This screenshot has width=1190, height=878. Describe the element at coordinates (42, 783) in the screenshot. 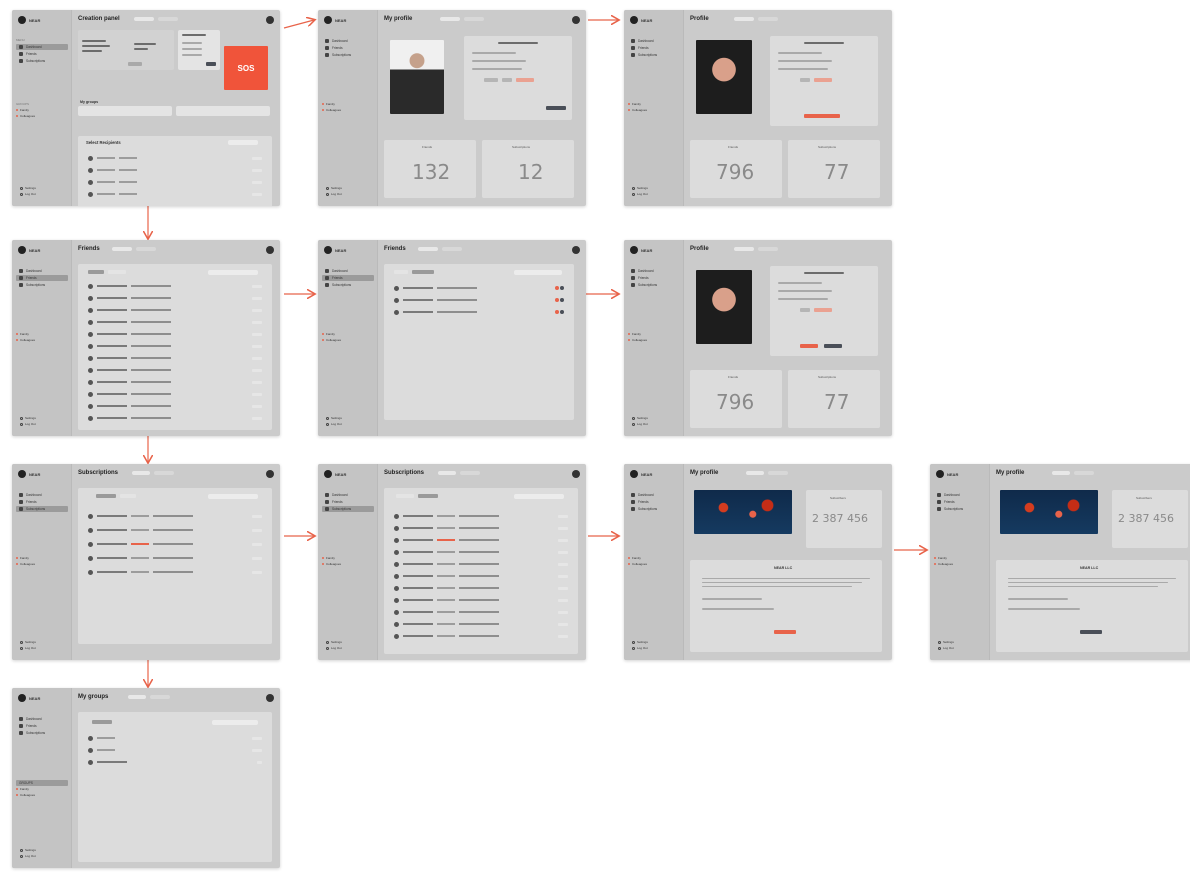

I see `sidebar-groups-header: GROUPS` at that location.